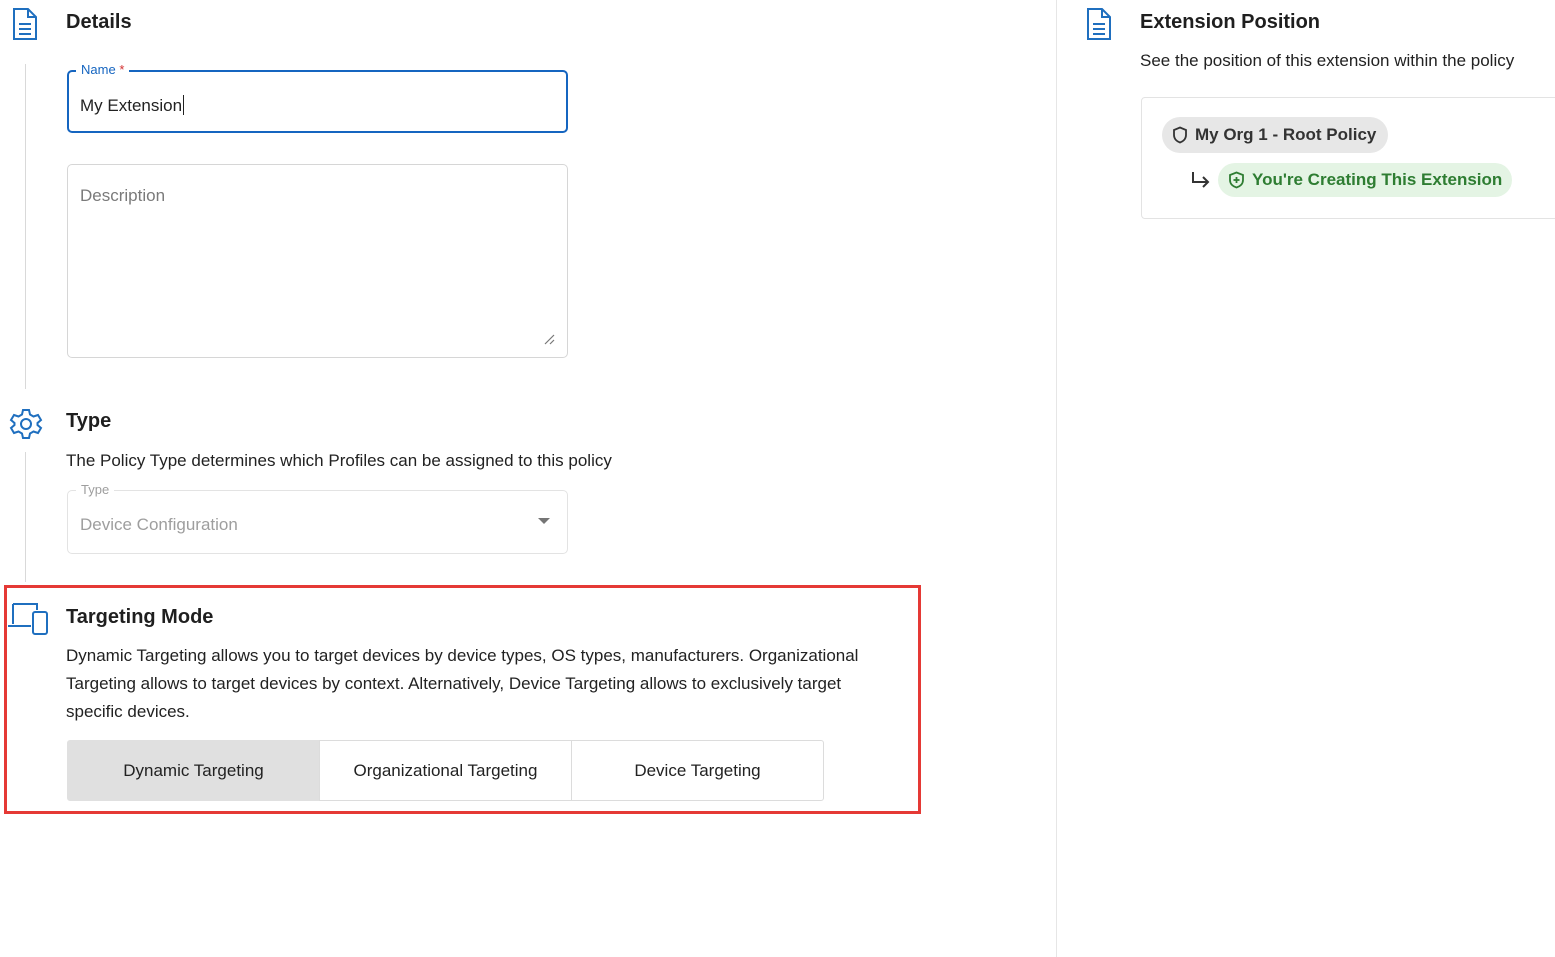 The image size is (1555, 957). I want to click on details-rail, so click(25, 226).